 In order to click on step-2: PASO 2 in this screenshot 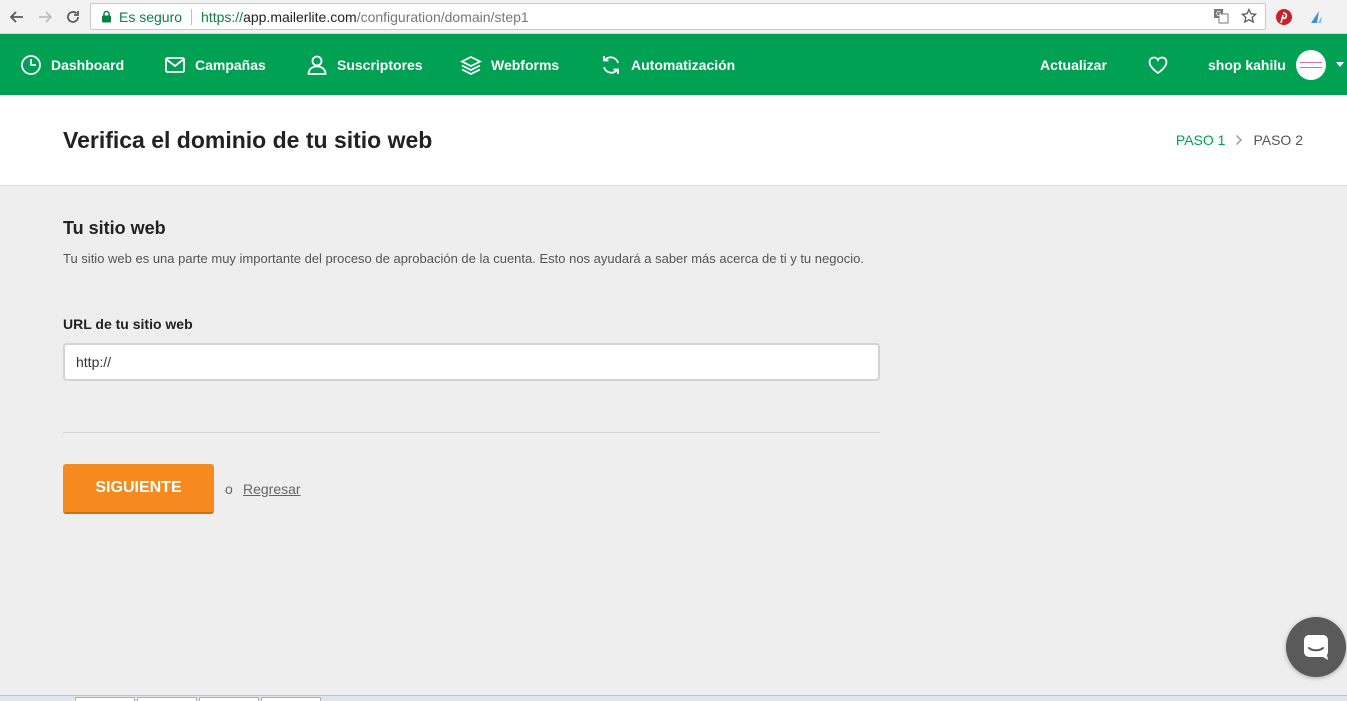, I will do `click(1278, 140)`.